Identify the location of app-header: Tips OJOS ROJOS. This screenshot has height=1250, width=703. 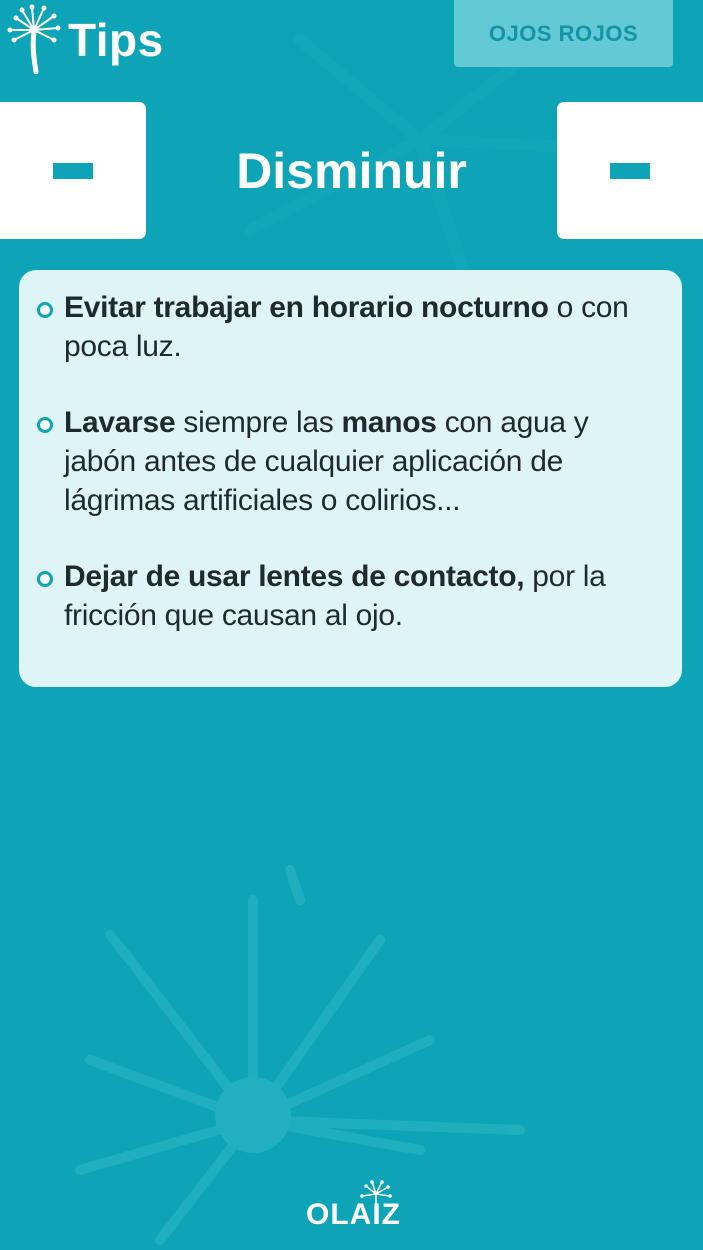
(351, 40).